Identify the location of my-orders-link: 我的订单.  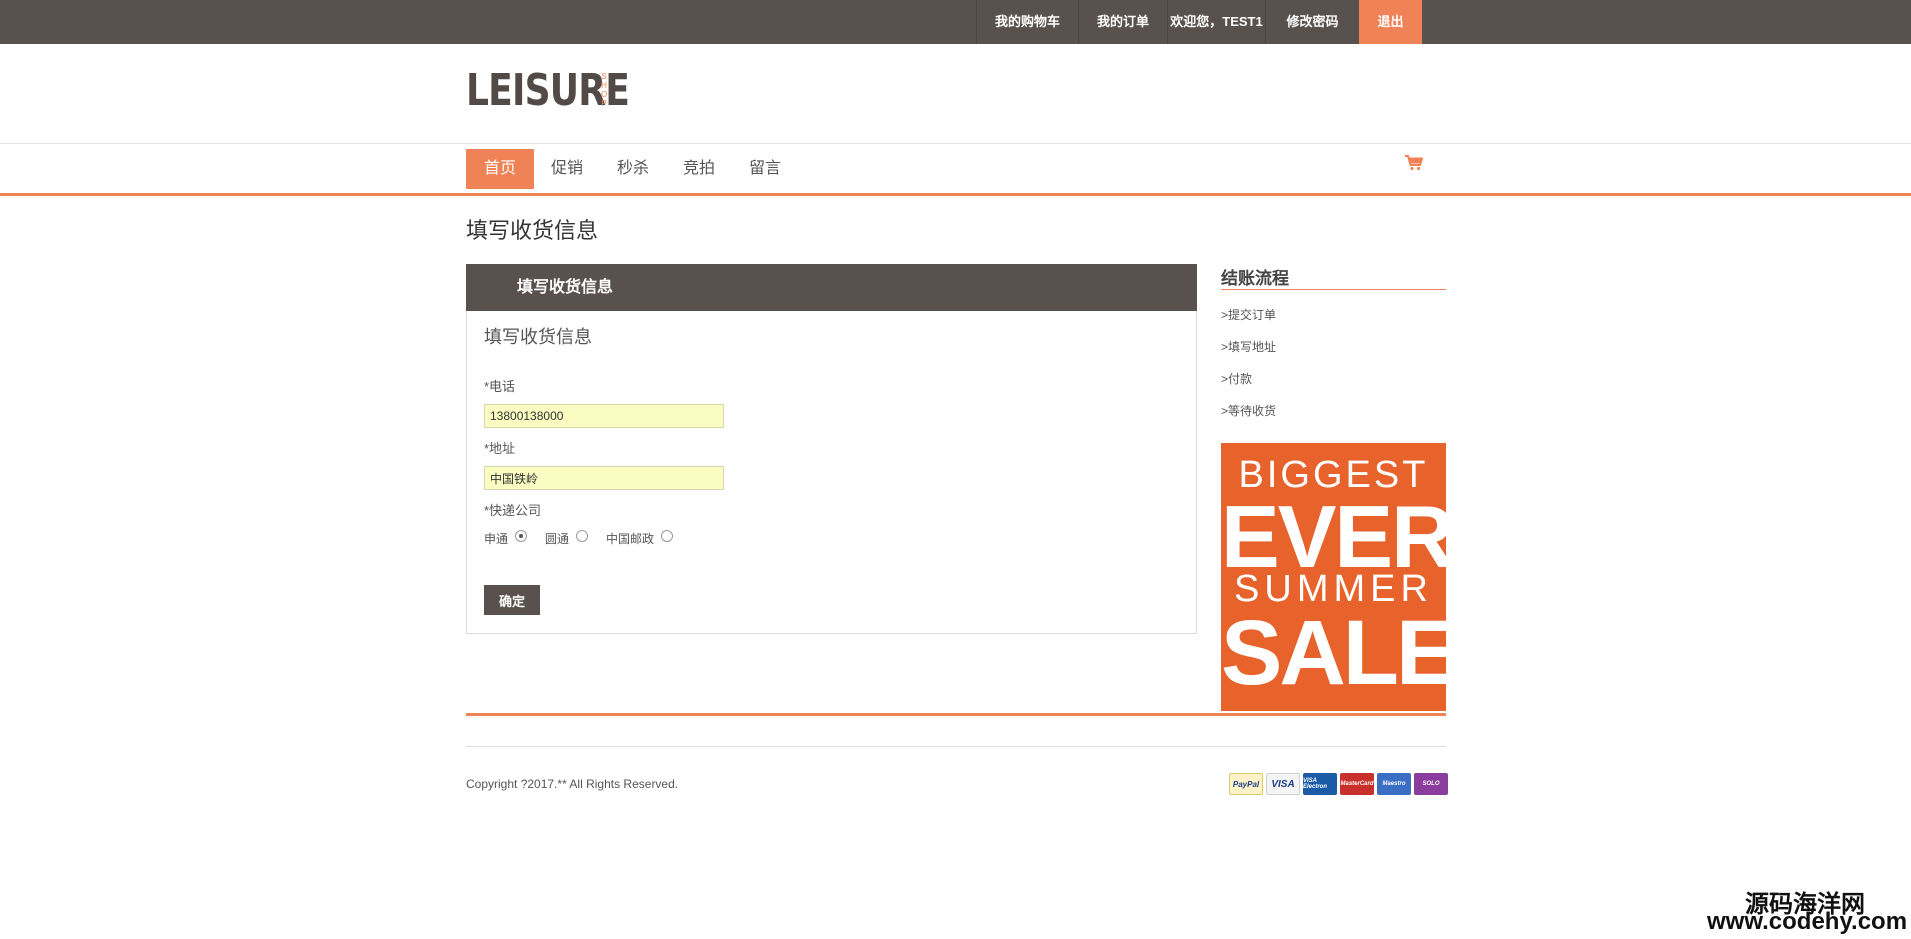
(1122, 22).